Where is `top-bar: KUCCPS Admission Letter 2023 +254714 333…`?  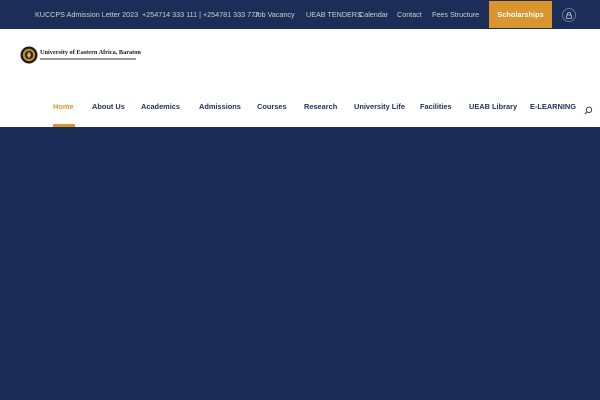
top-bar: KUCCPS Admission Letter 2023 +254714 333… is located at coordinates (300, 14).